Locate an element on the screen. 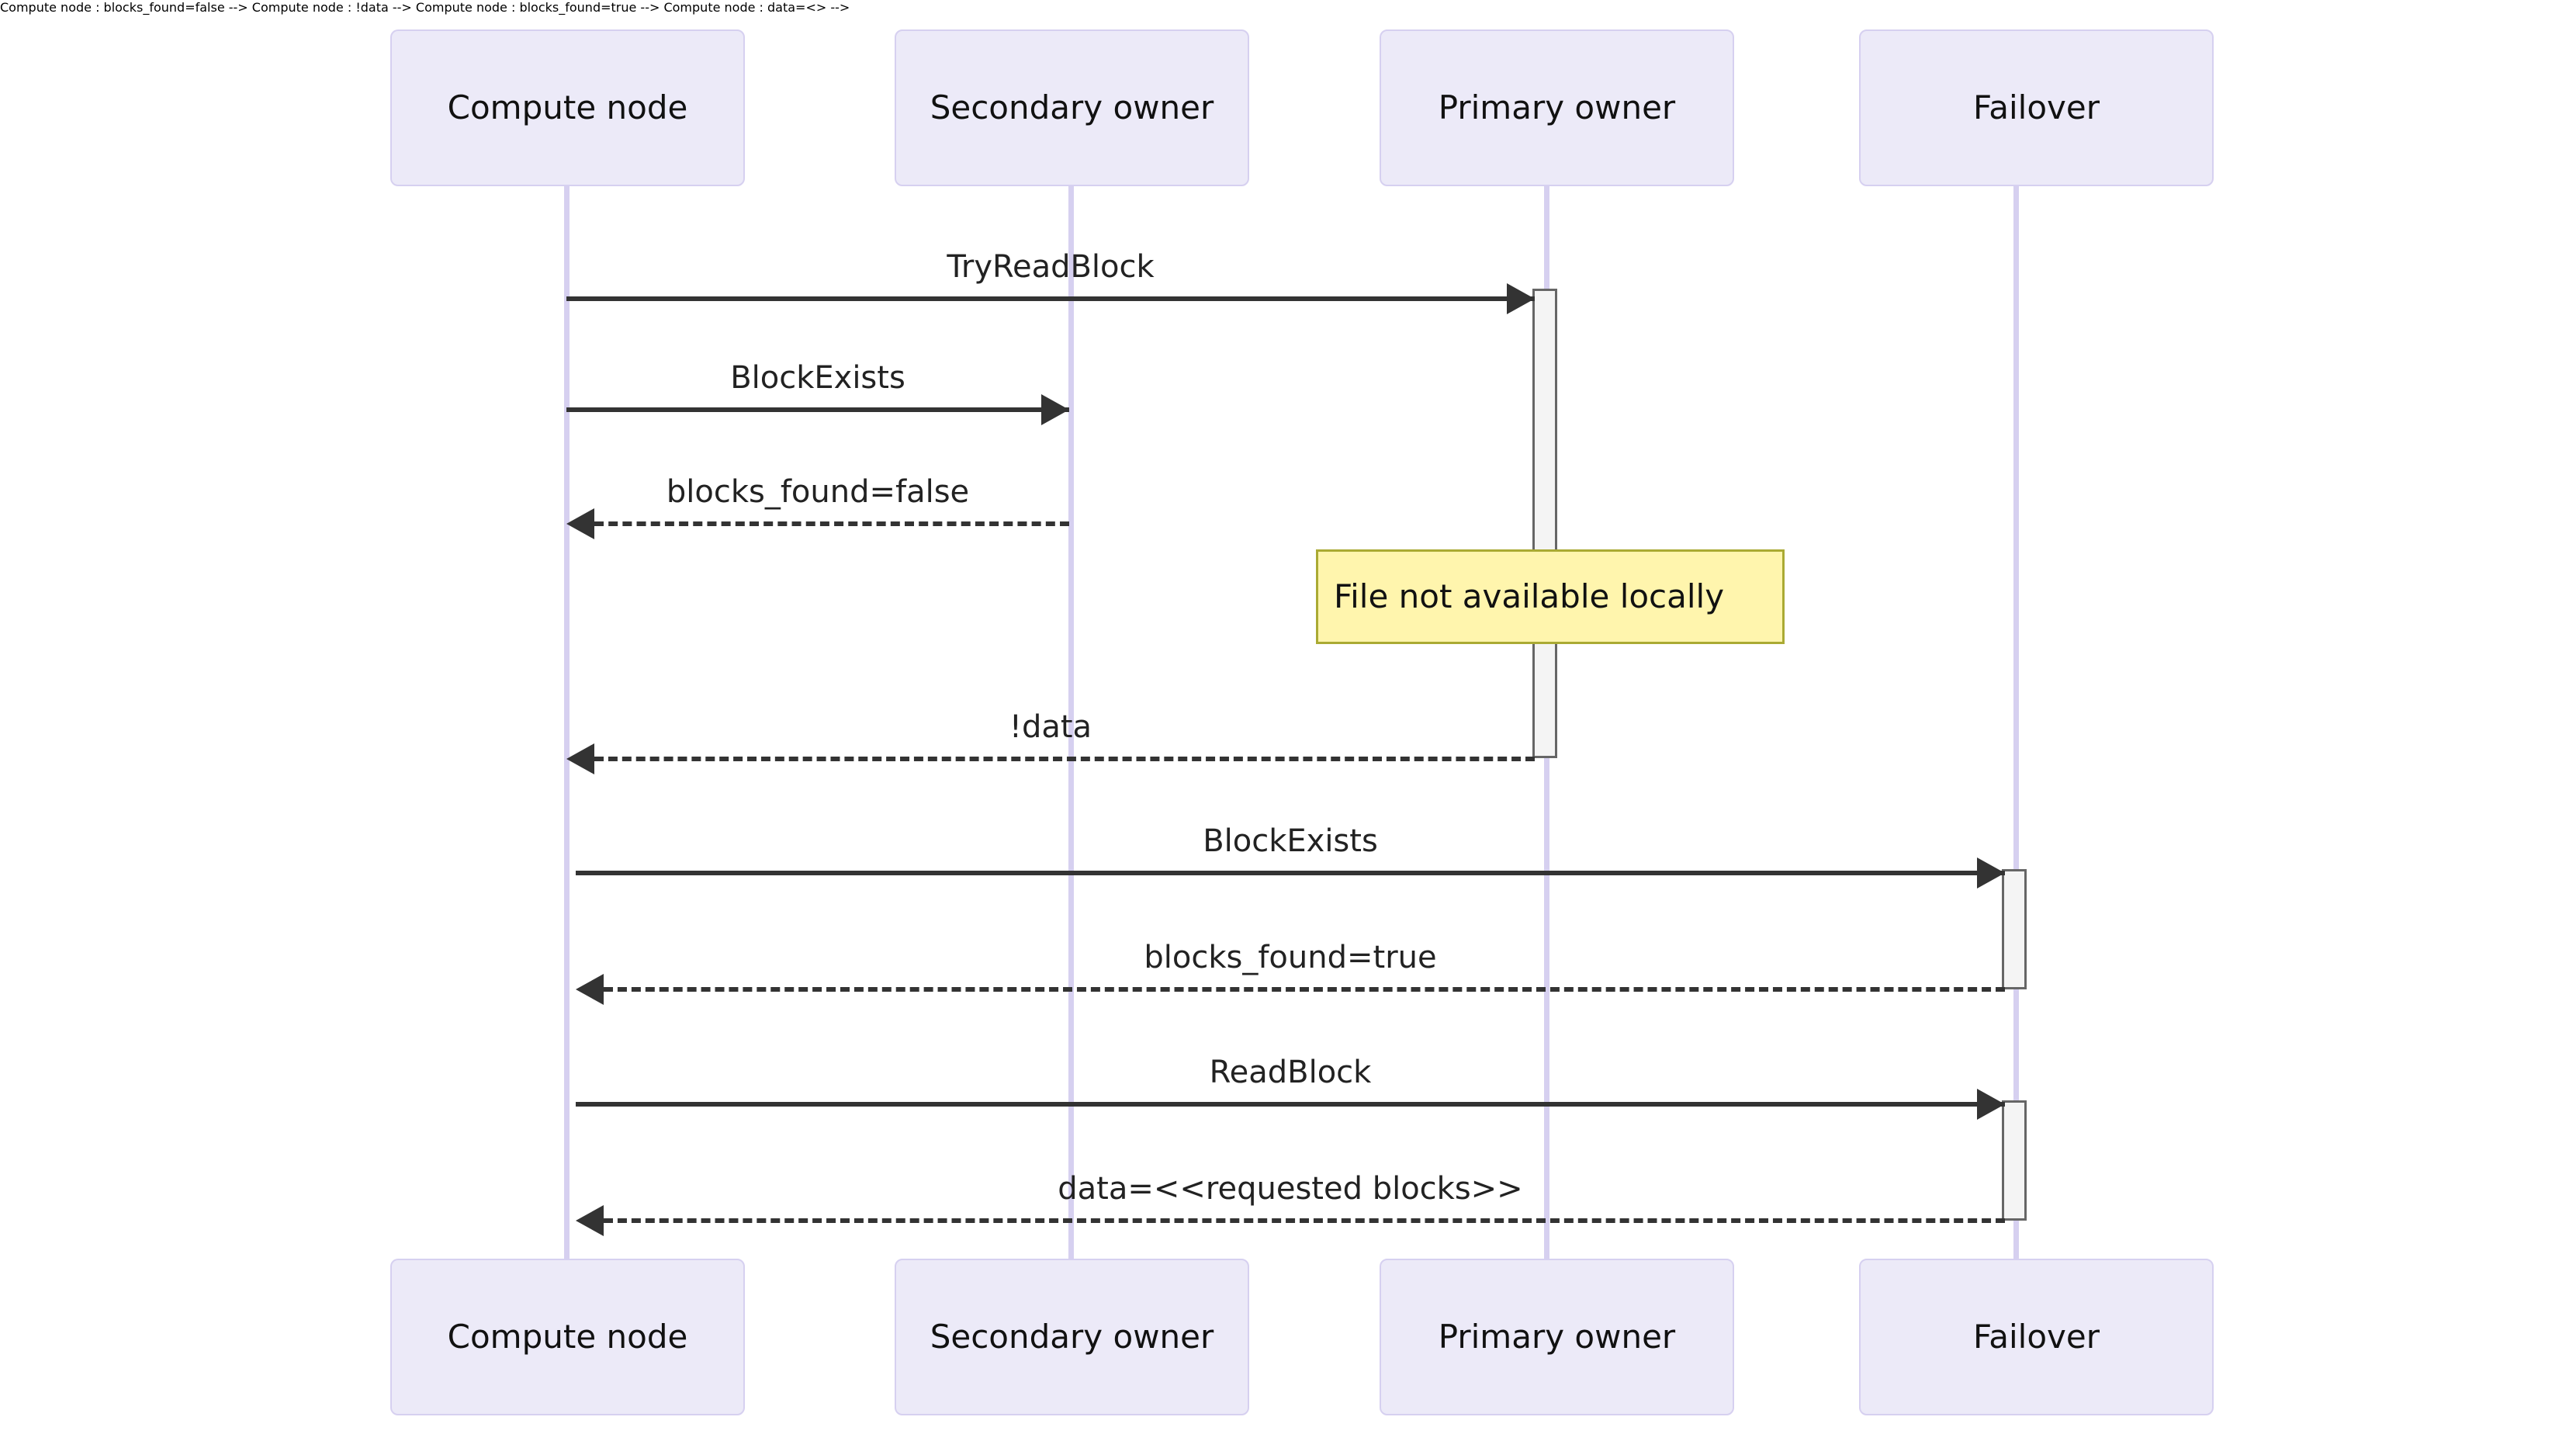 This screenshot has width=2576, height=1448. participant-secondary-top: Secondary owner is located at coordinates (1072, 108).